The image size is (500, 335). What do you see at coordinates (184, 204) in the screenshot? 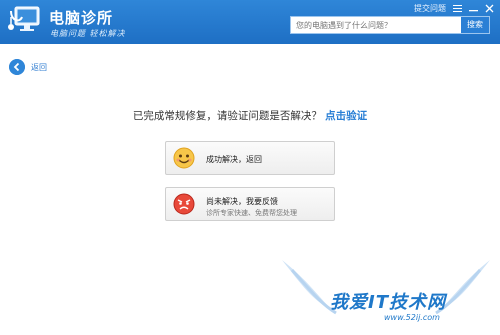
I see `angry-face-icon` at bounding box center [184, 204].